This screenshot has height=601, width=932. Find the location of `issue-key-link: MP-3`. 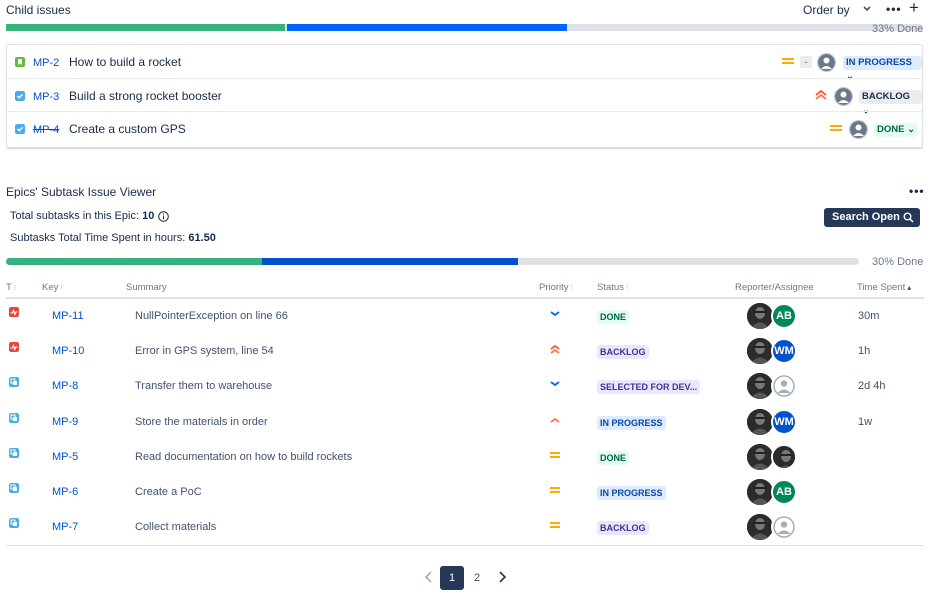

issue-key-link: MP-3 is located at coordinates (46, 97).